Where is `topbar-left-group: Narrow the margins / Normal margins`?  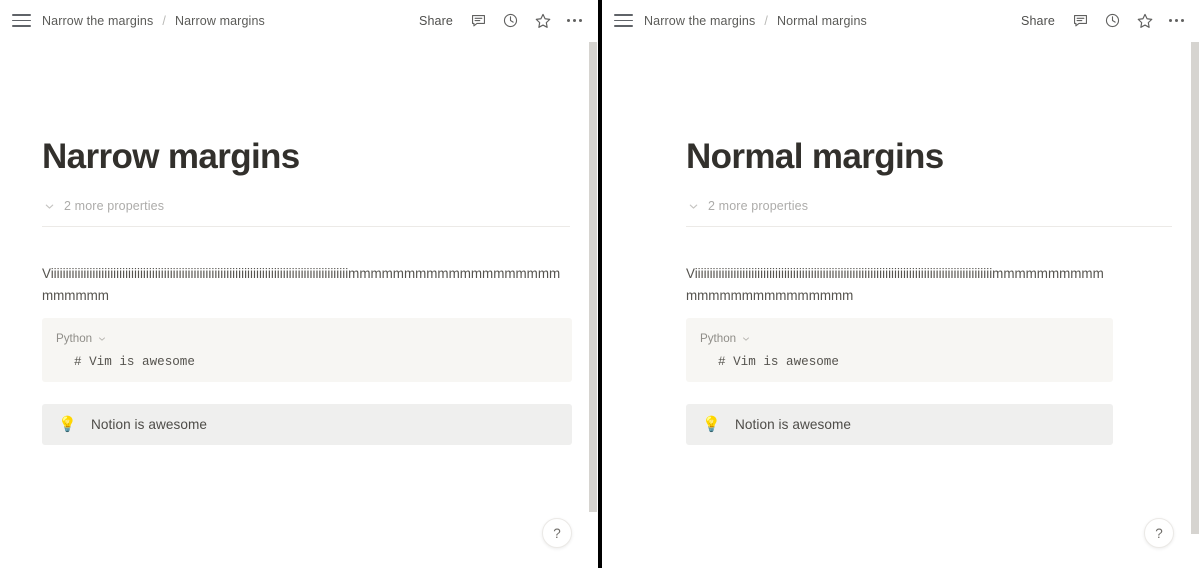
topbar-left-group: Narrow the margins / Normal margins is located at coordinates (741, 20).